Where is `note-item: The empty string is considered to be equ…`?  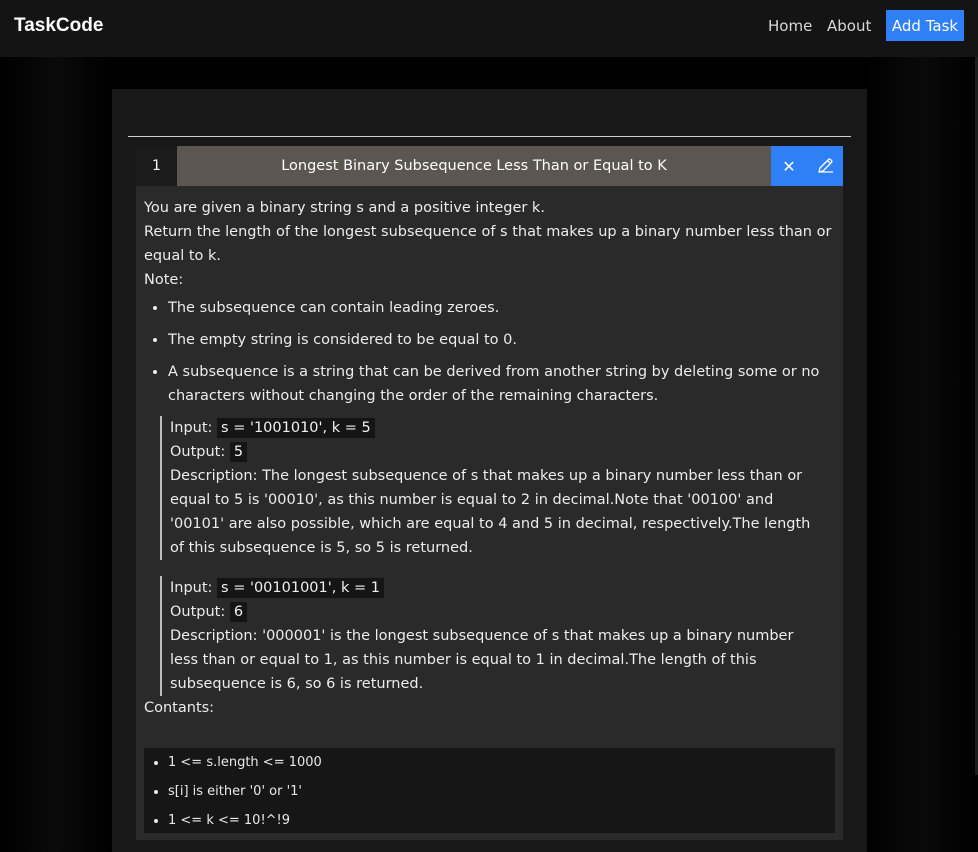 note-item: The empty string is considered to be equ… is located at coordinates (501, 340).